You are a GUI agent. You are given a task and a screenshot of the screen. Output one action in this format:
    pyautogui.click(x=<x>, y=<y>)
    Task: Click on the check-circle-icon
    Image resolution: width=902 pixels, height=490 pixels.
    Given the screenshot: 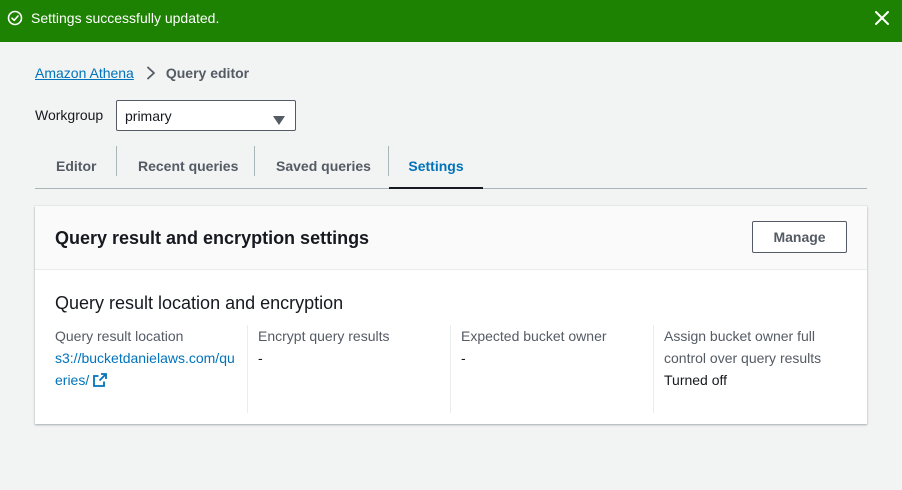 What is the action you would take?
    pyautogui.click(x=15, y=18)
    